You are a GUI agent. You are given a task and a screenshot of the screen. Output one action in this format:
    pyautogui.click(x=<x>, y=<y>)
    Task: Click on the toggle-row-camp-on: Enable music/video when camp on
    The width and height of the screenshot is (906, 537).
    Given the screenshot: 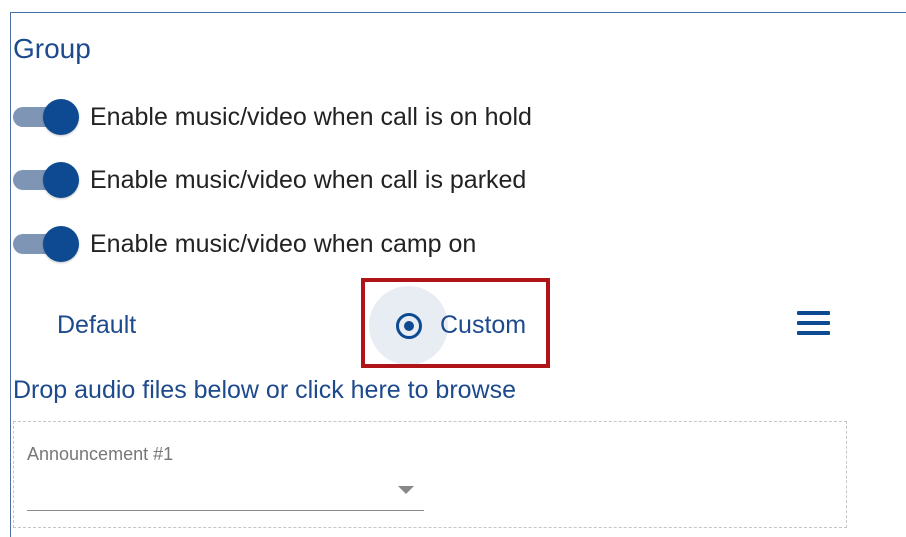 What is the action you would take?
    pyautogui.click(x=244, y=244)
    